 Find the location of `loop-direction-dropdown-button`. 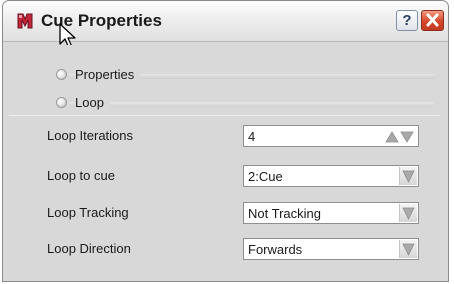

loop-direction-dropdown-button is located at coordinates (408, 249).